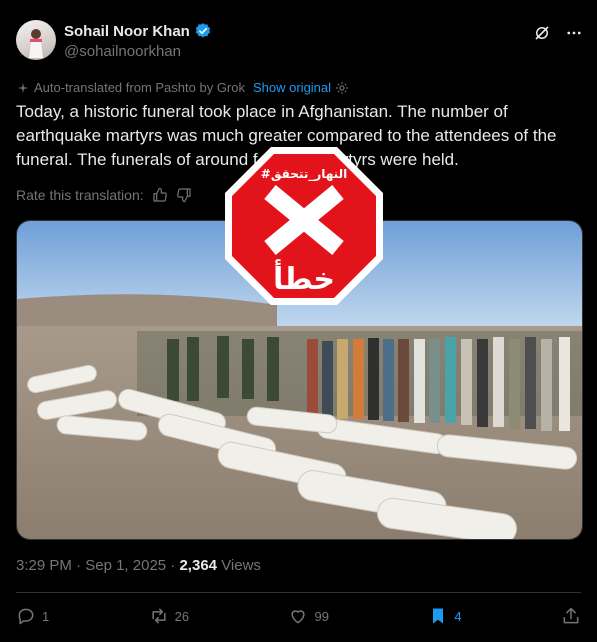 The width and height of the screenshot is (597, 642). Describe the element at coordinates (304, 278) in the screenshot. I see `stamp-verdict: خطأ` at that location.